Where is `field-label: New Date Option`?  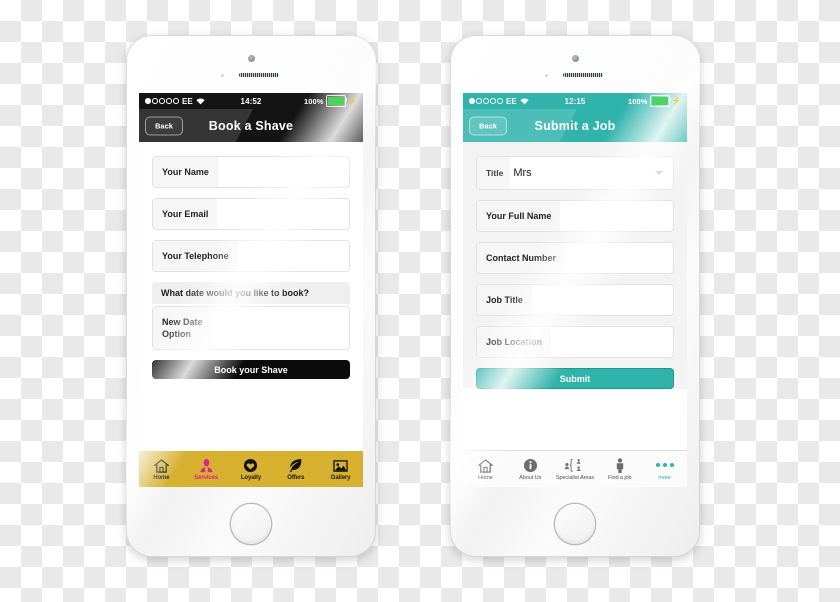
field-label: New Date Option is located at coordinates (182, 328).